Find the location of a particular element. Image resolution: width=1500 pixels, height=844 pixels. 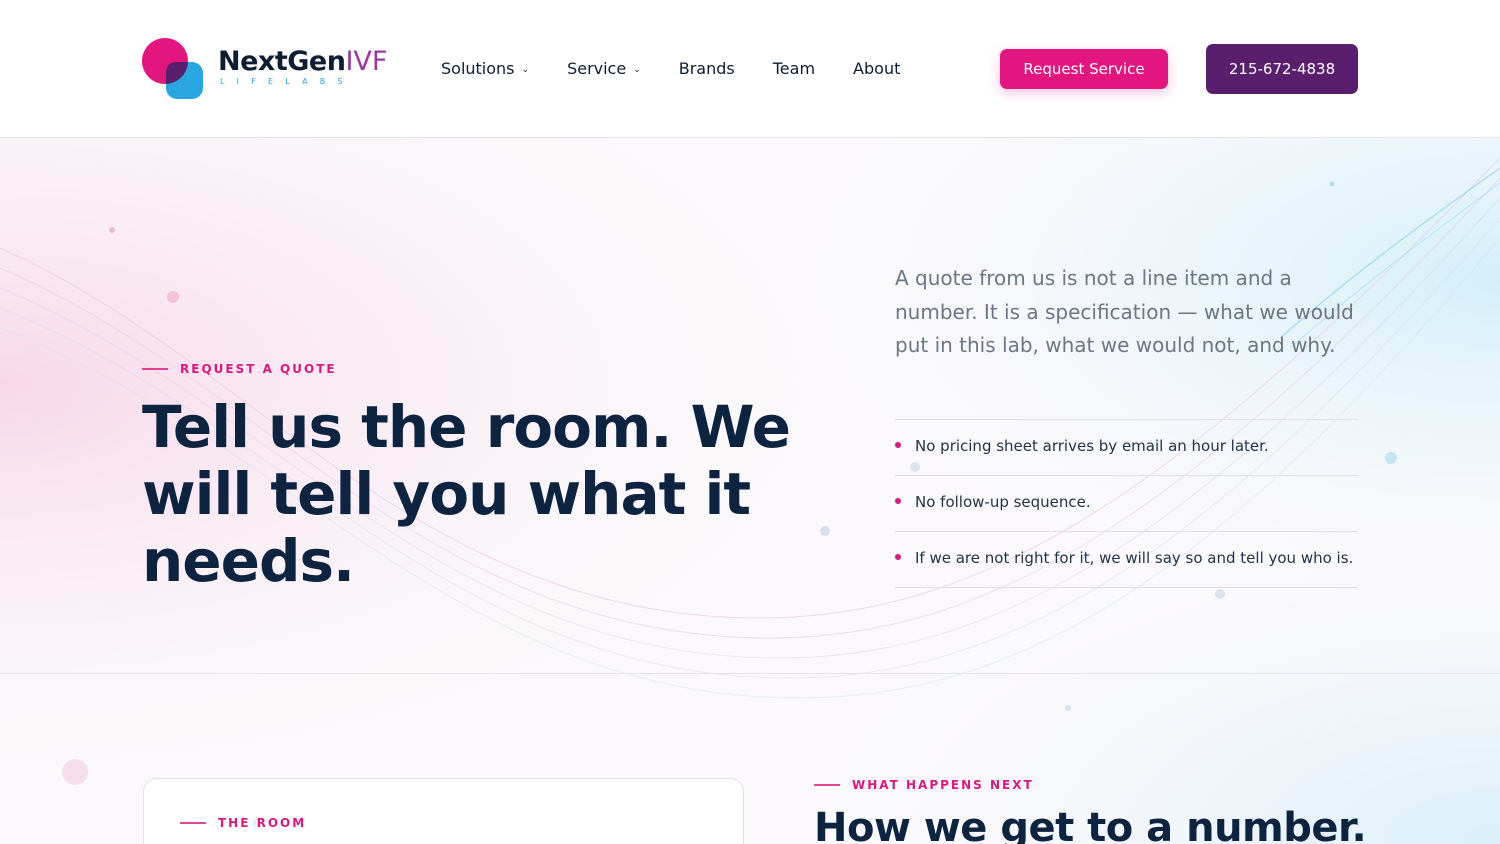

nav-item-brands: Brands is located at coordinates (707, 68).